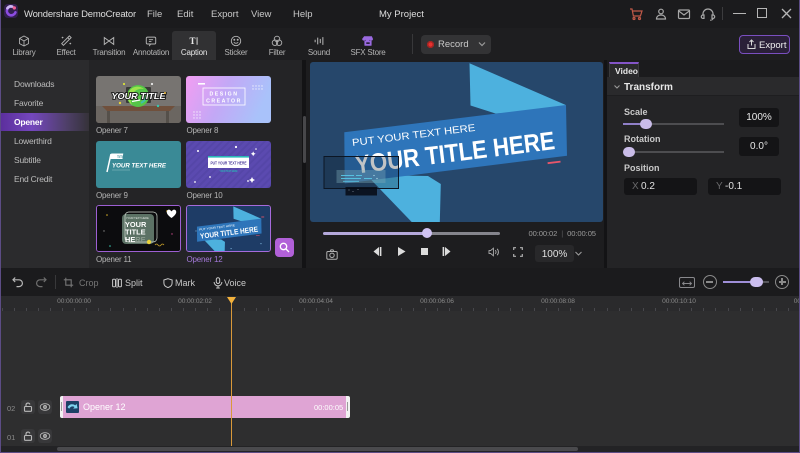 Image resolution: width=800 pixels, height=453 pixels. Describe the element at coordinates (224, 102) in the screenshot. I see `svg-text: CREATOR` at that location.